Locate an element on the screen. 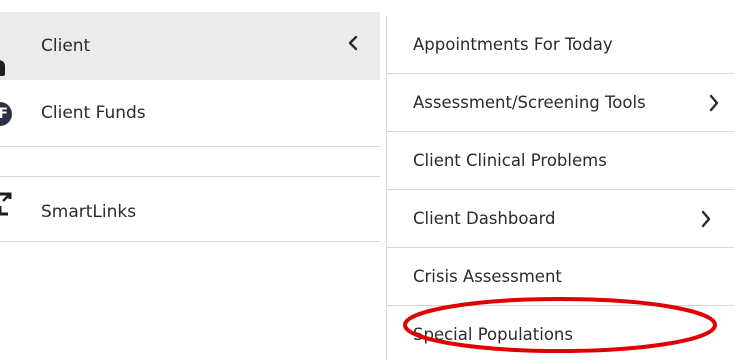  submenu-item-assessment-screening-tools: Assessment/Screening Tools is located at coordinates (560, 103).